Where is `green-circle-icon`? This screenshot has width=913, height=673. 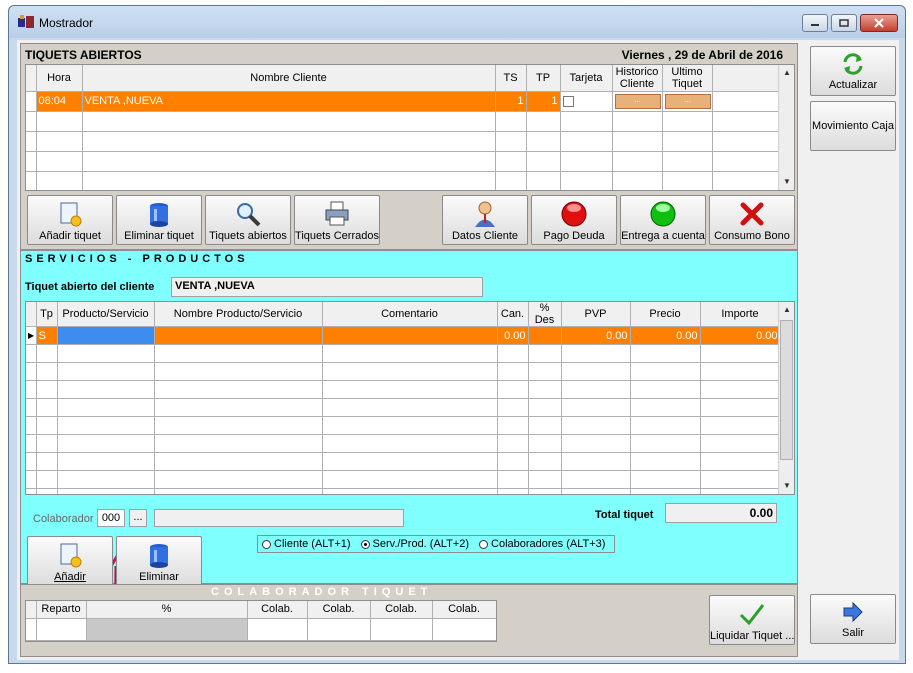
green-circle-icon is located at coordinates (663, 214).